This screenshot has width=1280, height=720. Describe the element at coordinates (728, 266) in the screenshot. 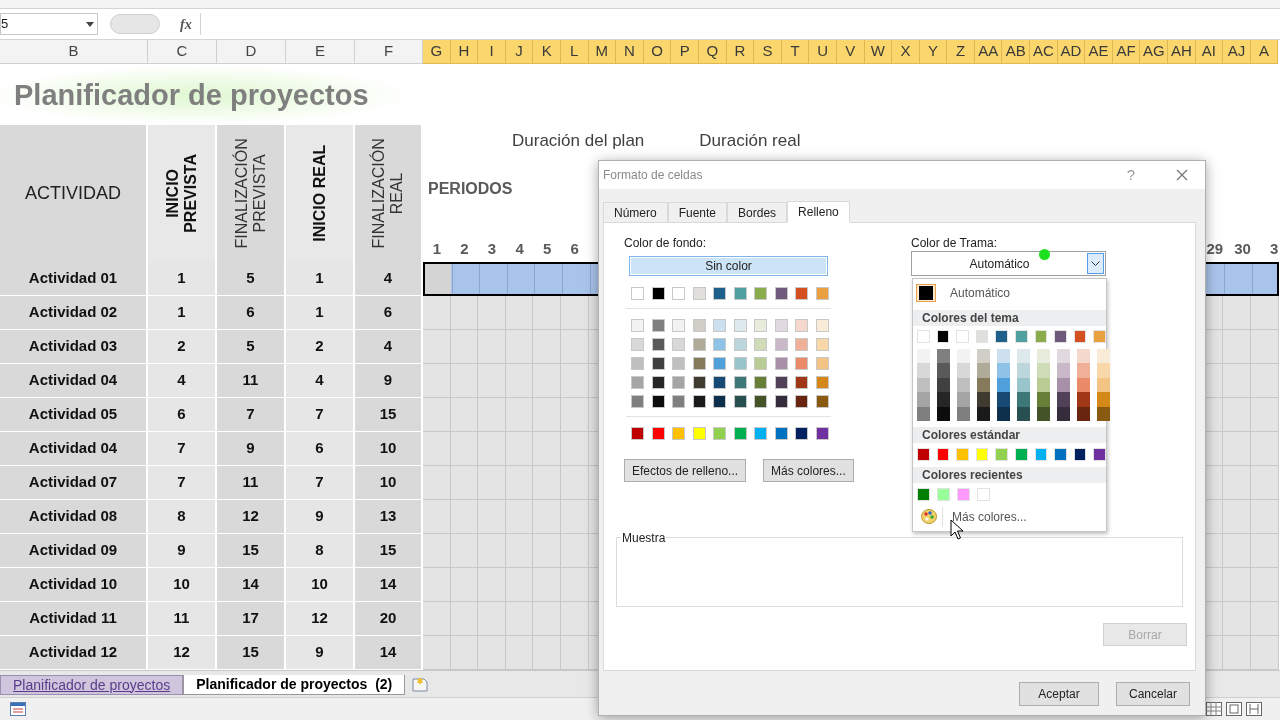

I see `no-color-button: Sin color` at that location.